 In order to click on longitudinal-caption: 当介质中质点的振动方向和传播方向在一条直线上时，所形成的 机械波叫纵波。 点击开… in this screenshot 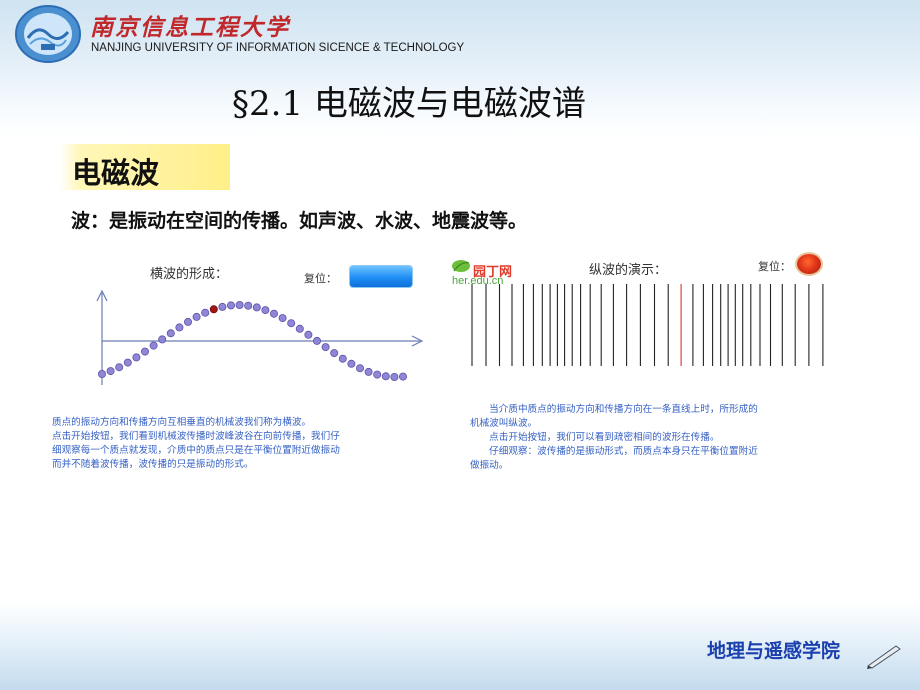, I will do `click(614, 438)`.